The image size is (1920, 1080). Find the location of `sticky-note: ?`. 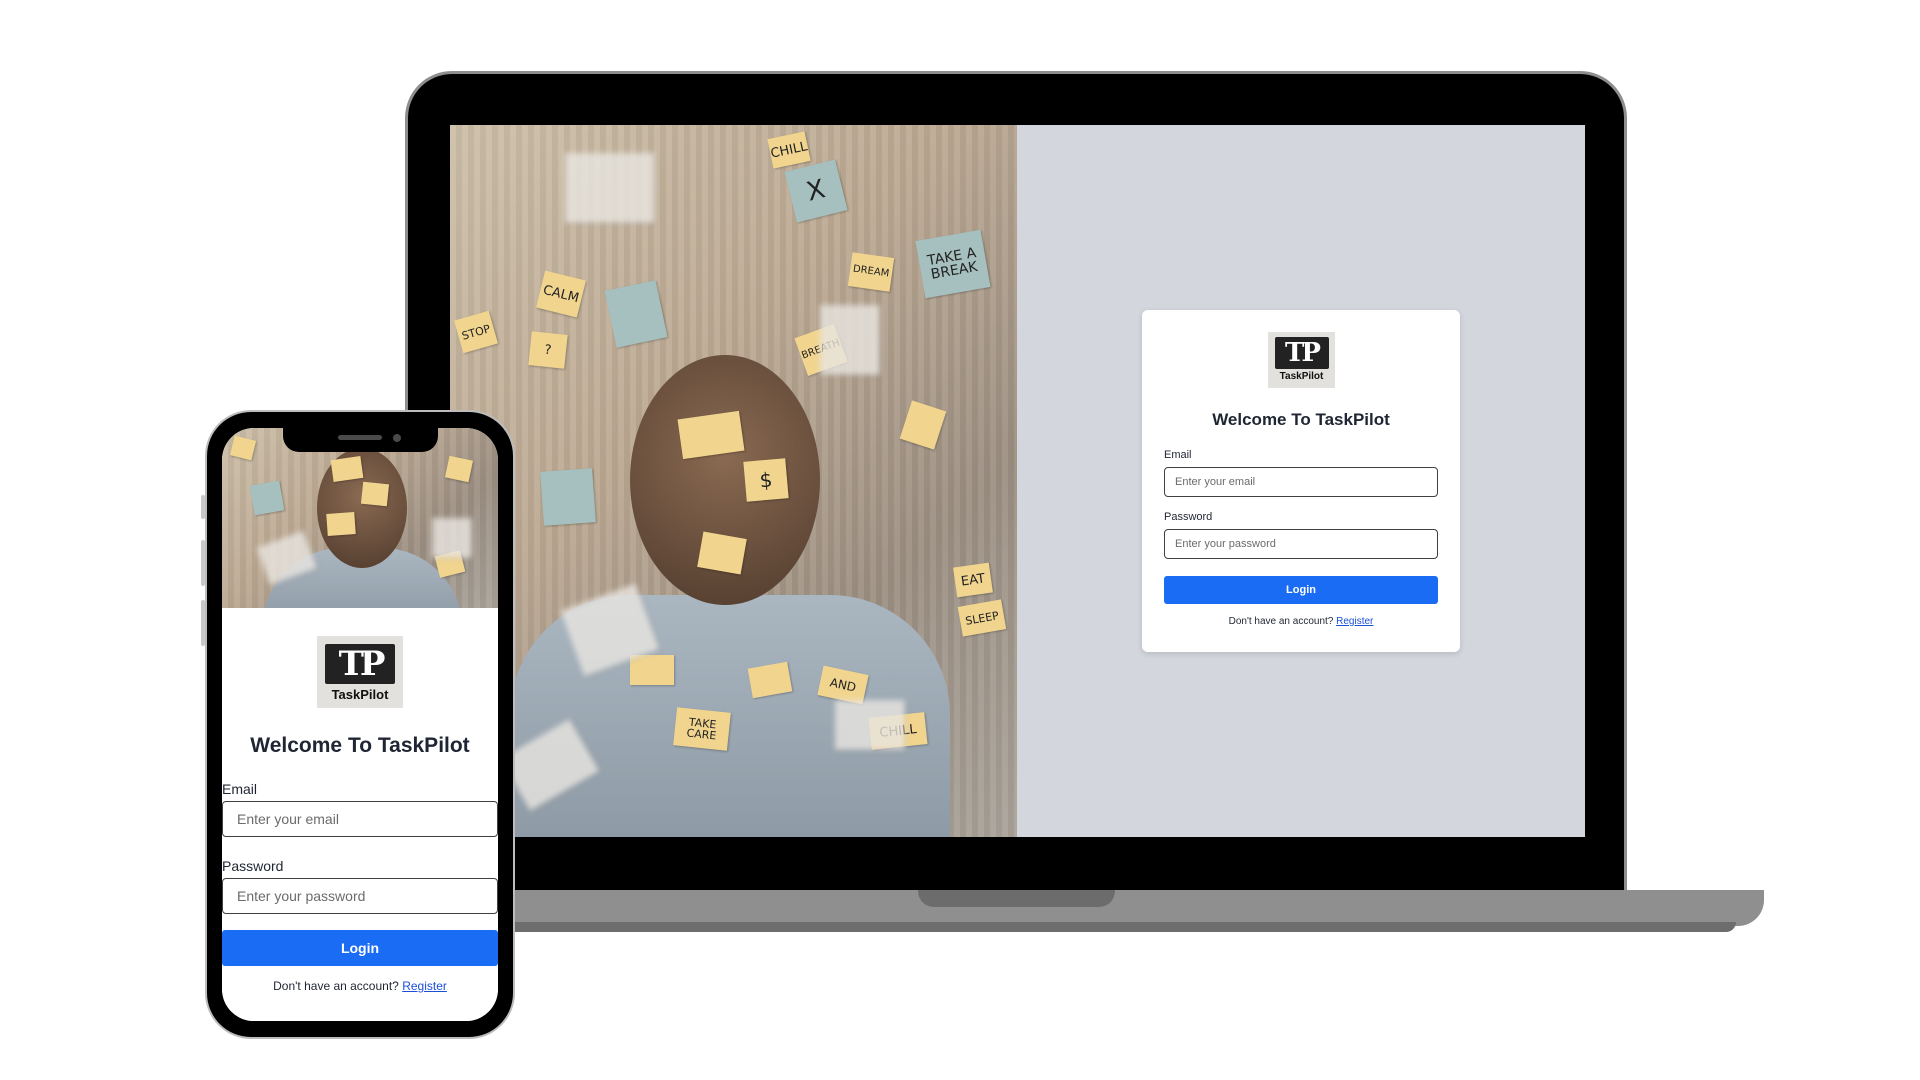

sticky-note: ? is located at coordinates (548, 350).